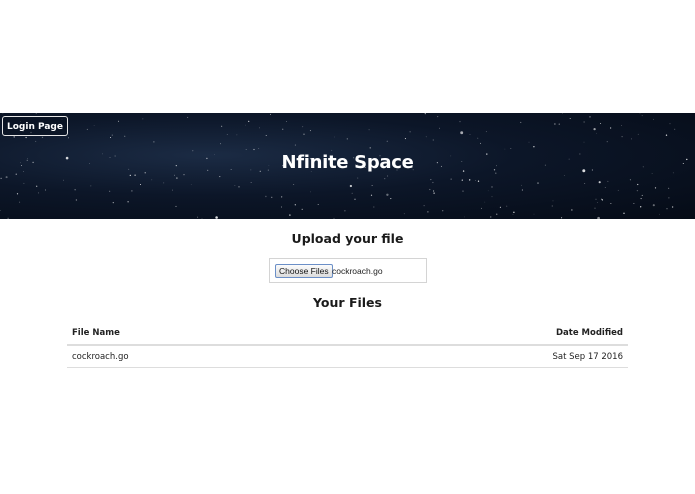  Describe the element at coordinates (348, 270) in the screenshot. I see `file-upload-input: Choose Files cockroach.go` at that location.